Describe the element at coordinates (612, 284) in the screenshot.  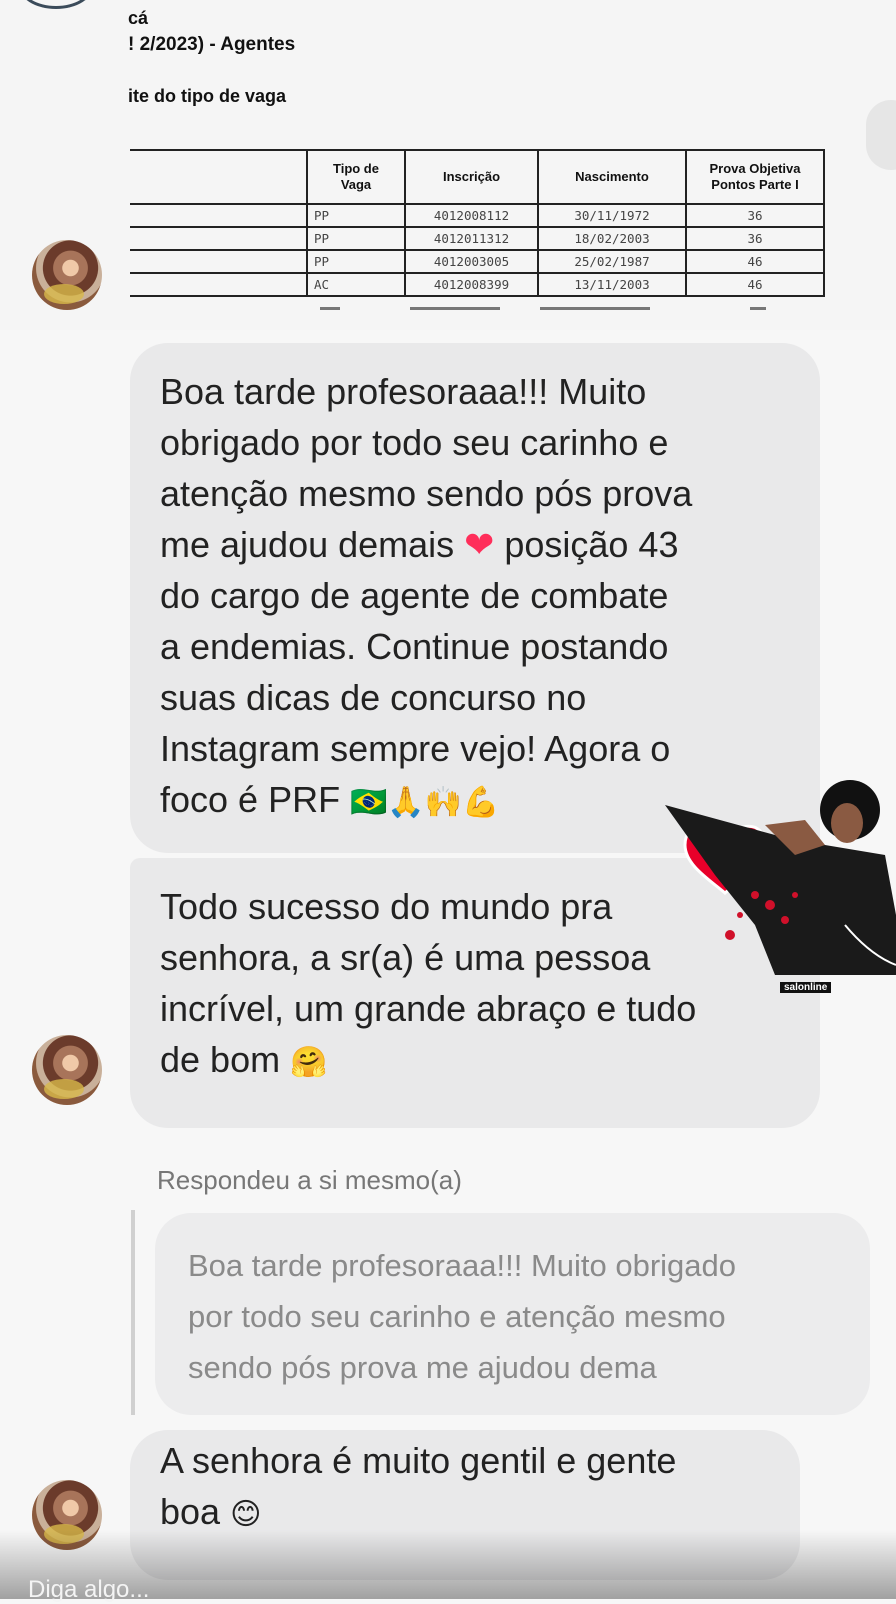
I see `cell-nascimento: 13/11/2003` at that location.